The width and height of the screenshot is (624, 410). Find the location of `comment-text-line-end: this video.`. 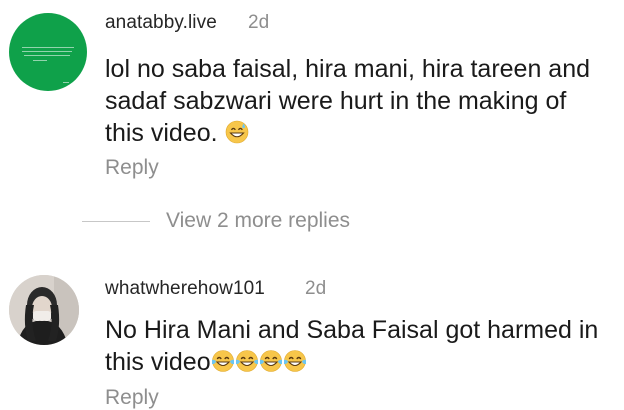

comment-text-line-end: this video. is located at coordinates (161, 133).